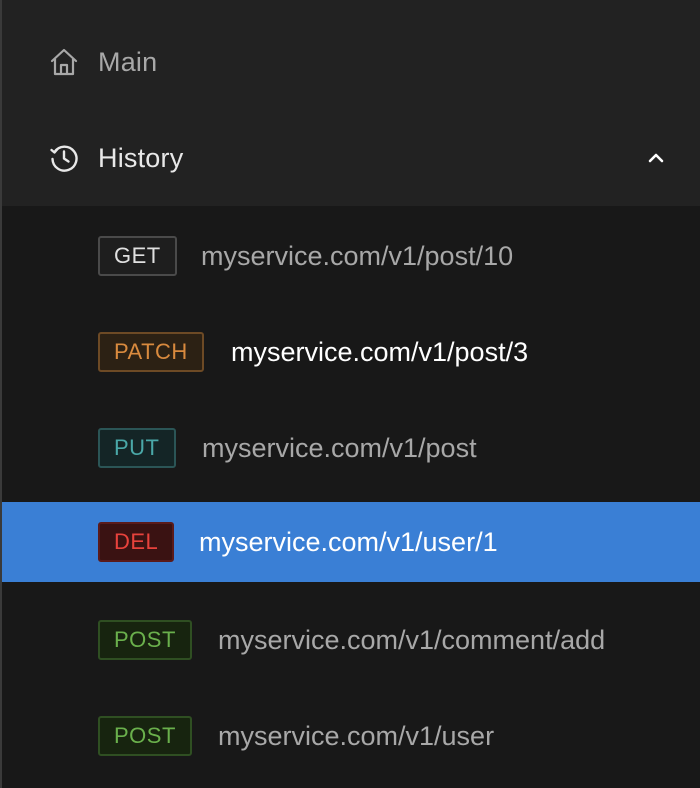  Describe the element at coordinates (351, 7) in the screenshot. I see `sidebar-top-padding` at that location.